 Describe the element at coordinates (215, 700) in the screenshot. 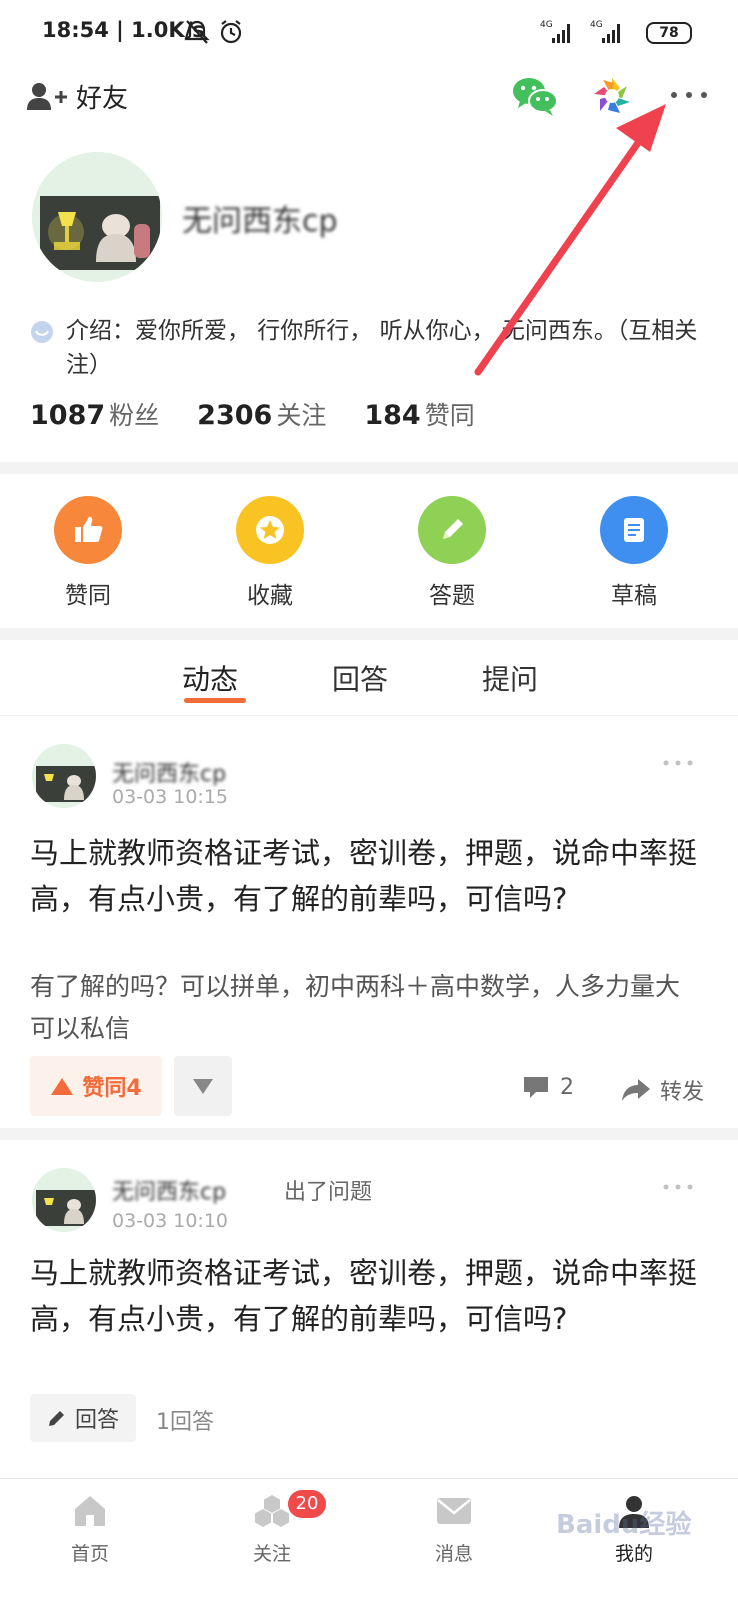

I see `active-tab-indicator` at that location.